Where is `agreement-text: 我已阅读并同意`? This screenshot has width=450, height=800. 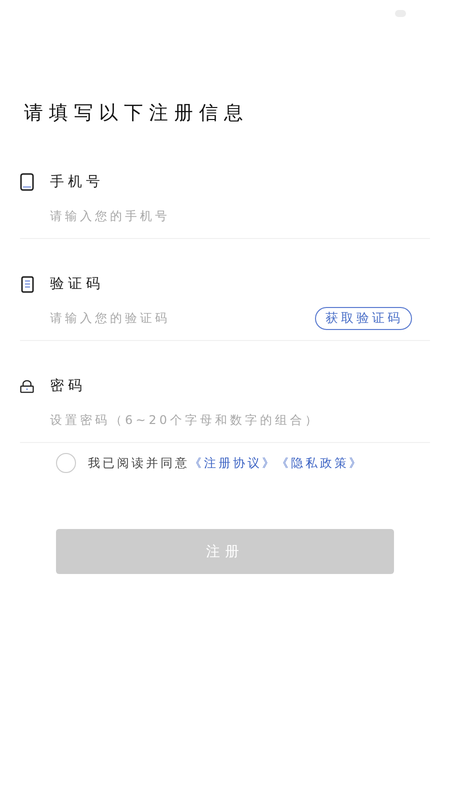
agreement-text: 我已阅读并同意 is located at coordinates (139, 463).